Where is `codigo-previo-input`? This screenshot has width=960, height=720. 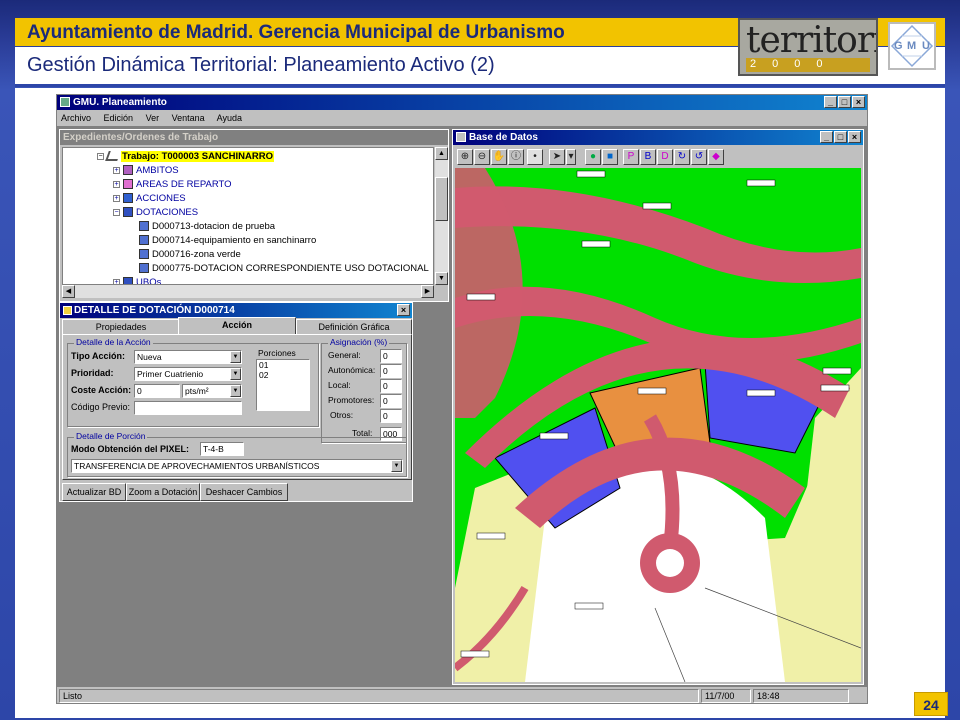 codigo-previo-input is located at coordinates (188, 408).